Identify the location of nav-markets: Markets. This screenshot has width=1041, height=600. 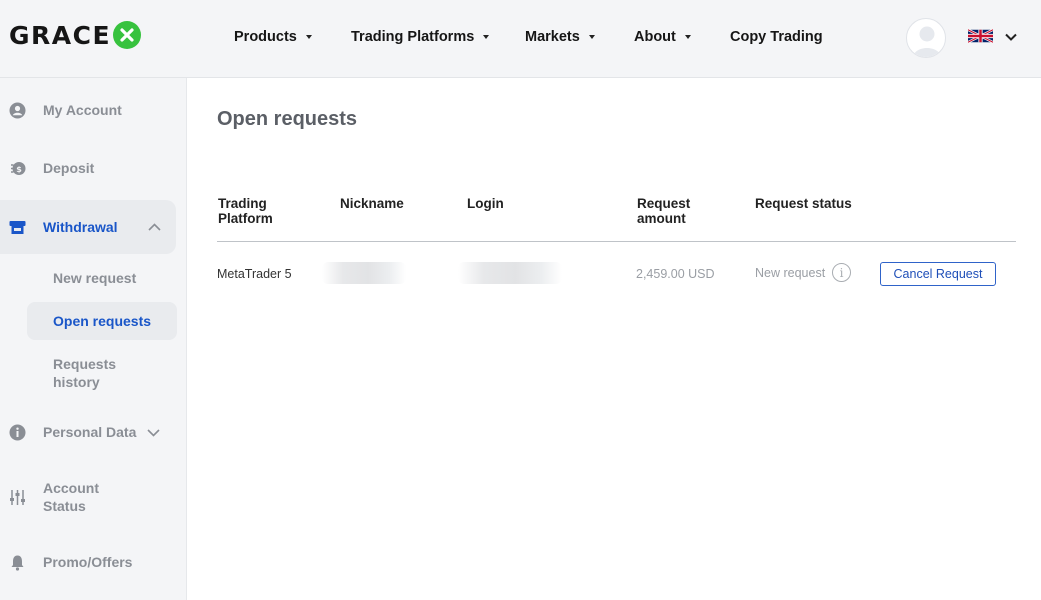
(560, 37).